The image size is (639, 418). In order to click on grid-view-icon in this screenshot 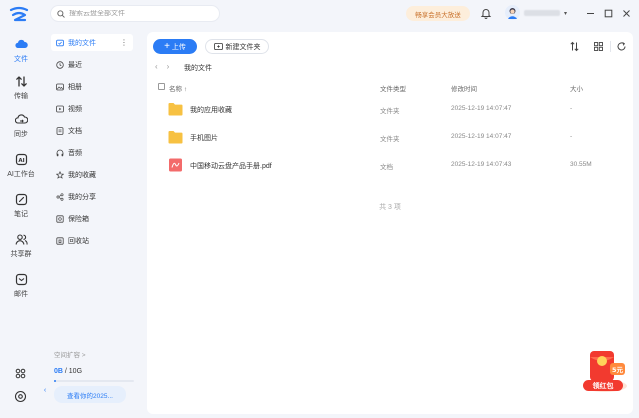, I will do `click(598, 46)`.